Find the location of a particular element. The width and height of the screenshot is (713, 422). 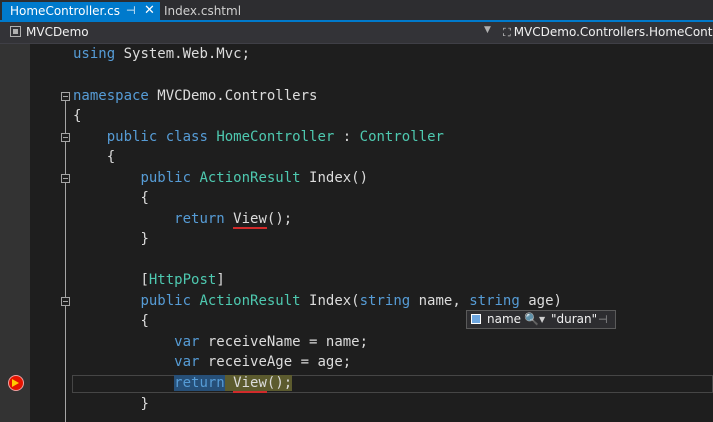

line-margin is located at coordinates (34, 233).